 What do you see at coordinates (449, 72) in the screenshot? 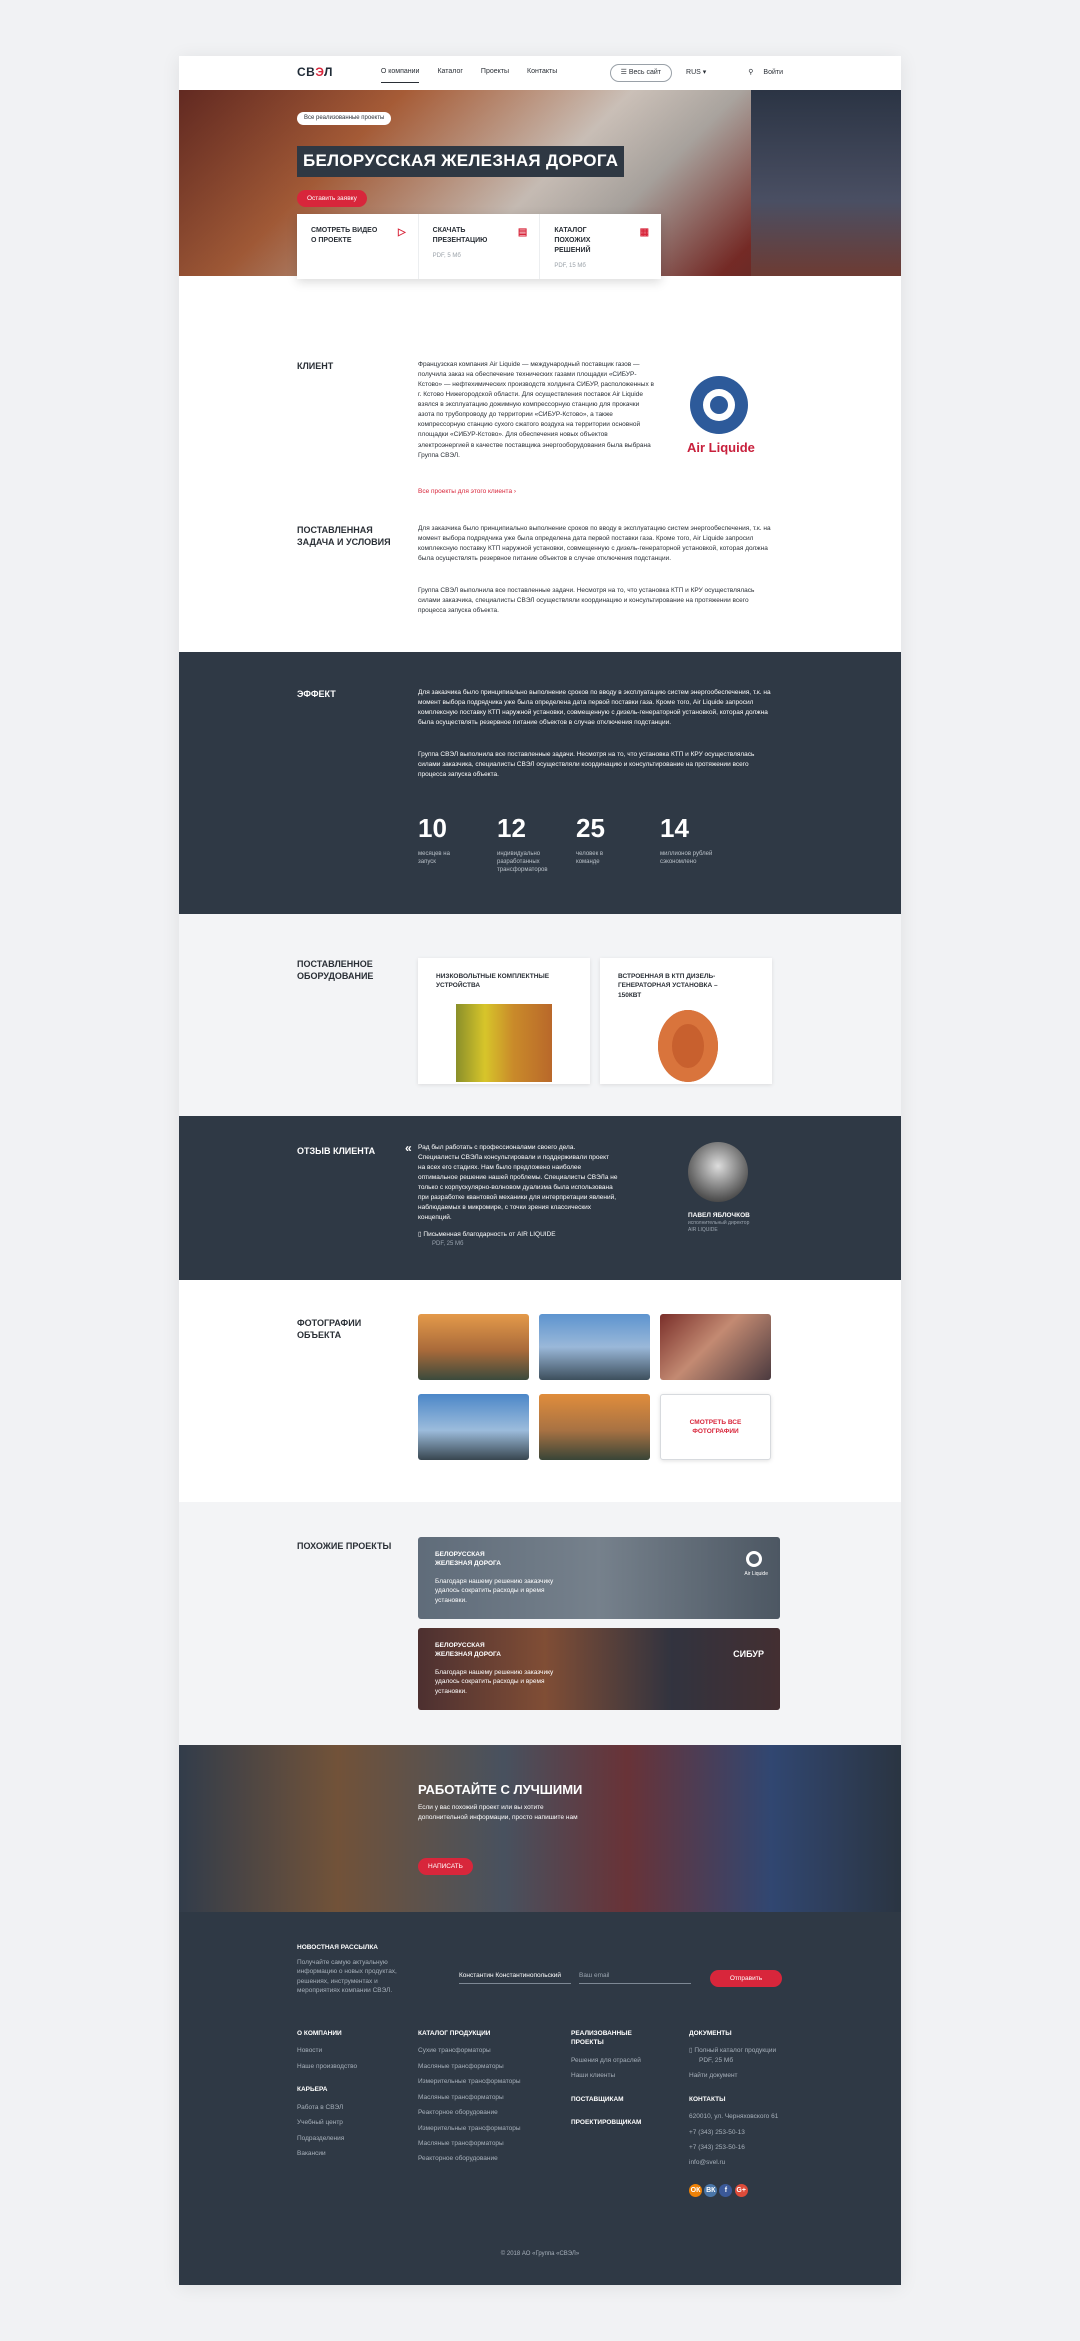
I see `menu-item-catalog: Каталог` at bounding box center [449, 72].